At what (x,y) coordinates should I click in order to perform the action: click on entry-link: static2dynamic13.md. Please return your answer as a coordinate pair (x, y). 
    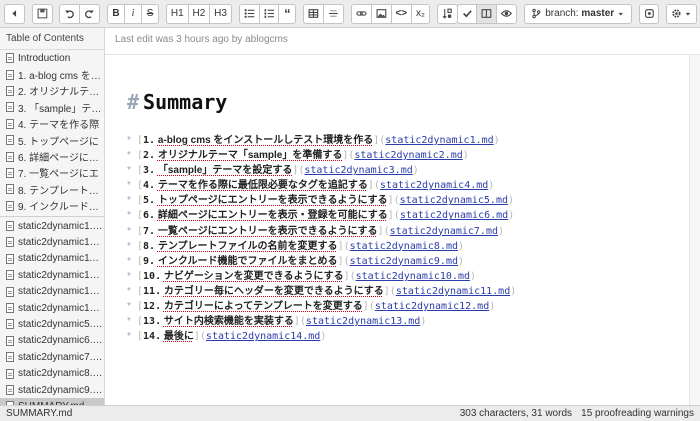
    Looking at the image, I should click on (363, 321).